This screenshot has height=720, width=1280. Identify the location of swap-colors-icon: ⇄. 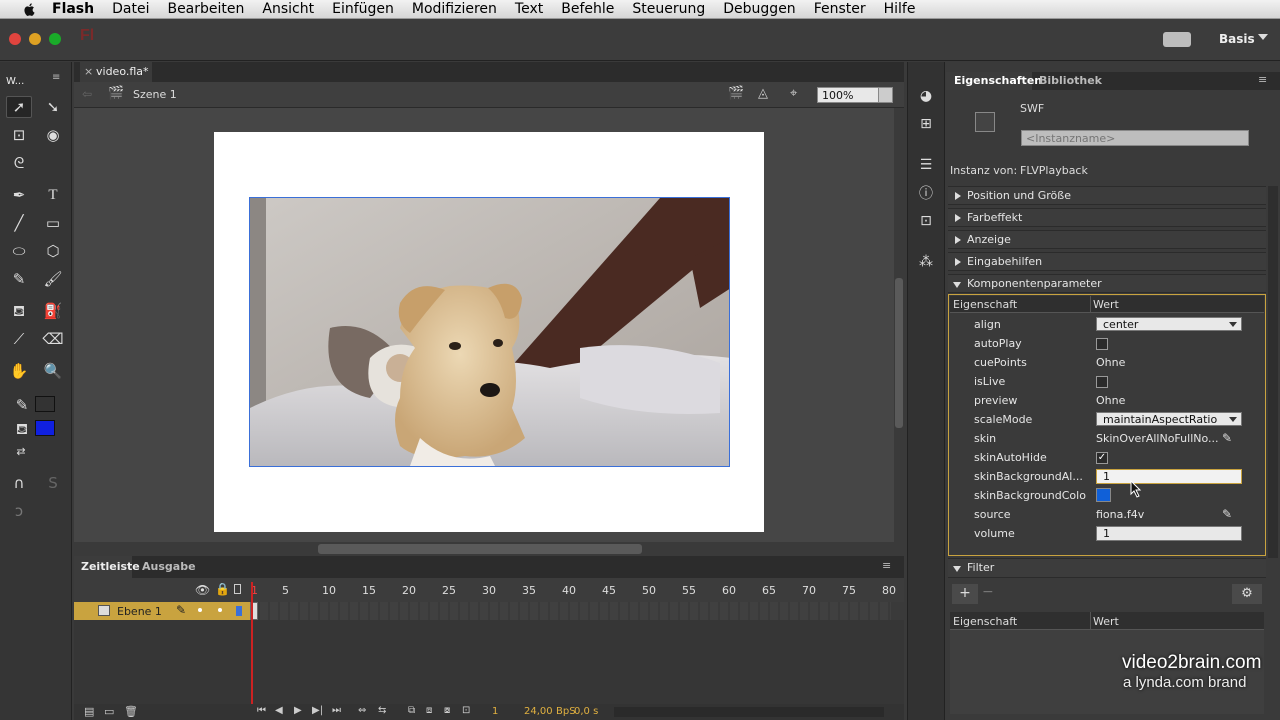
(21, 451).